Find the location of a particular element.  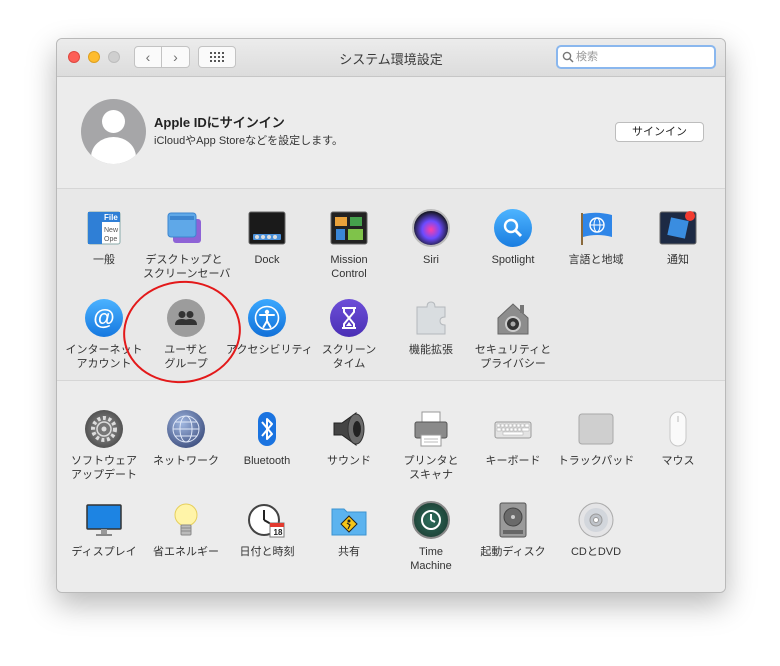

pane-label: インターネット アカウント is located at coordinates (104, 357).